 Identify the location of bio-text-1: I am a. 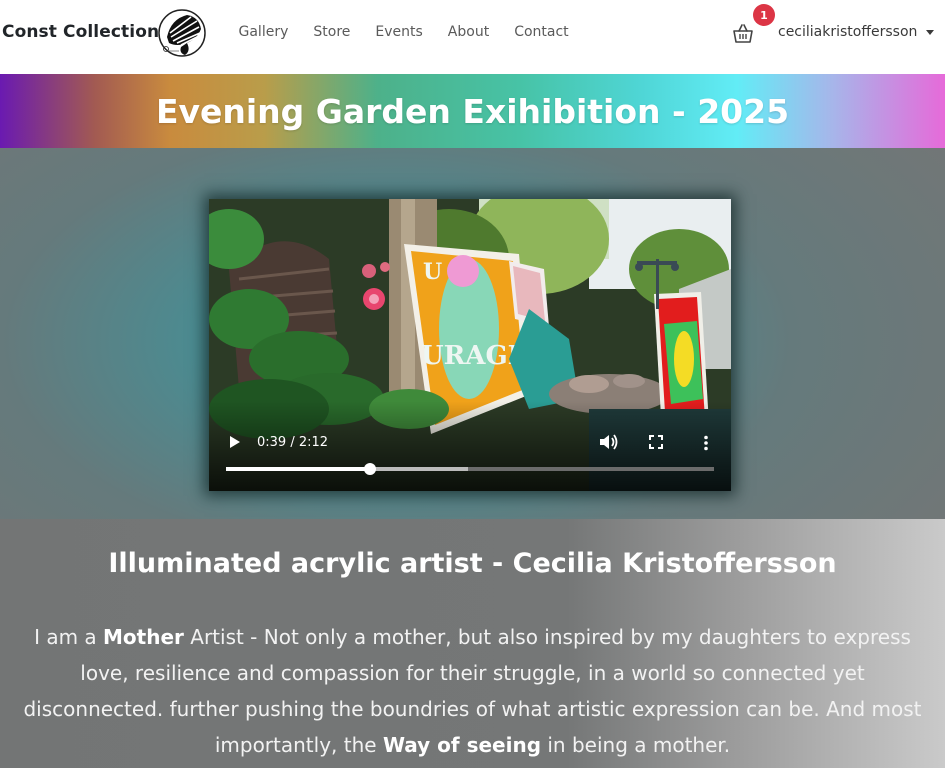
(69, 637).